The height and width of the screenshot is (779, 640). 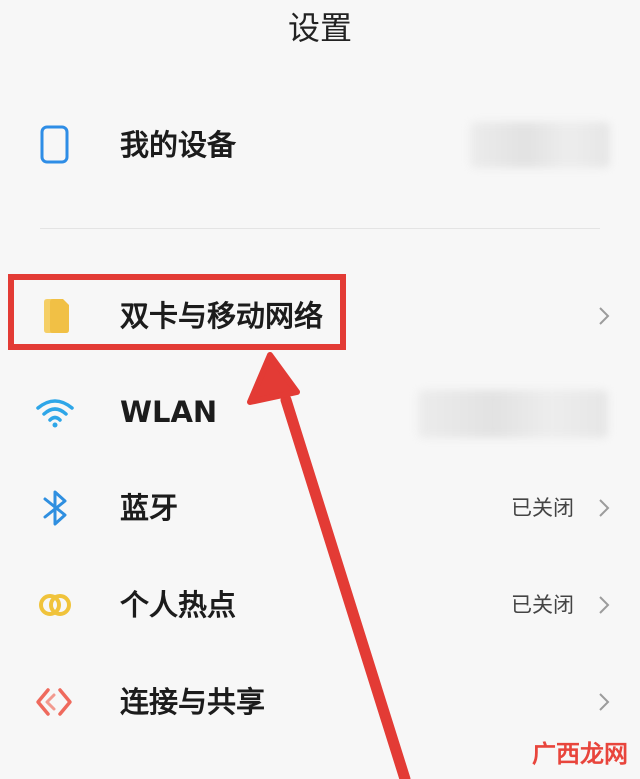 What do you see at coordinates (320, 412) in the screenshot?
I see `settings-row-wlan: WLAN` at bounding box center [320, 412].